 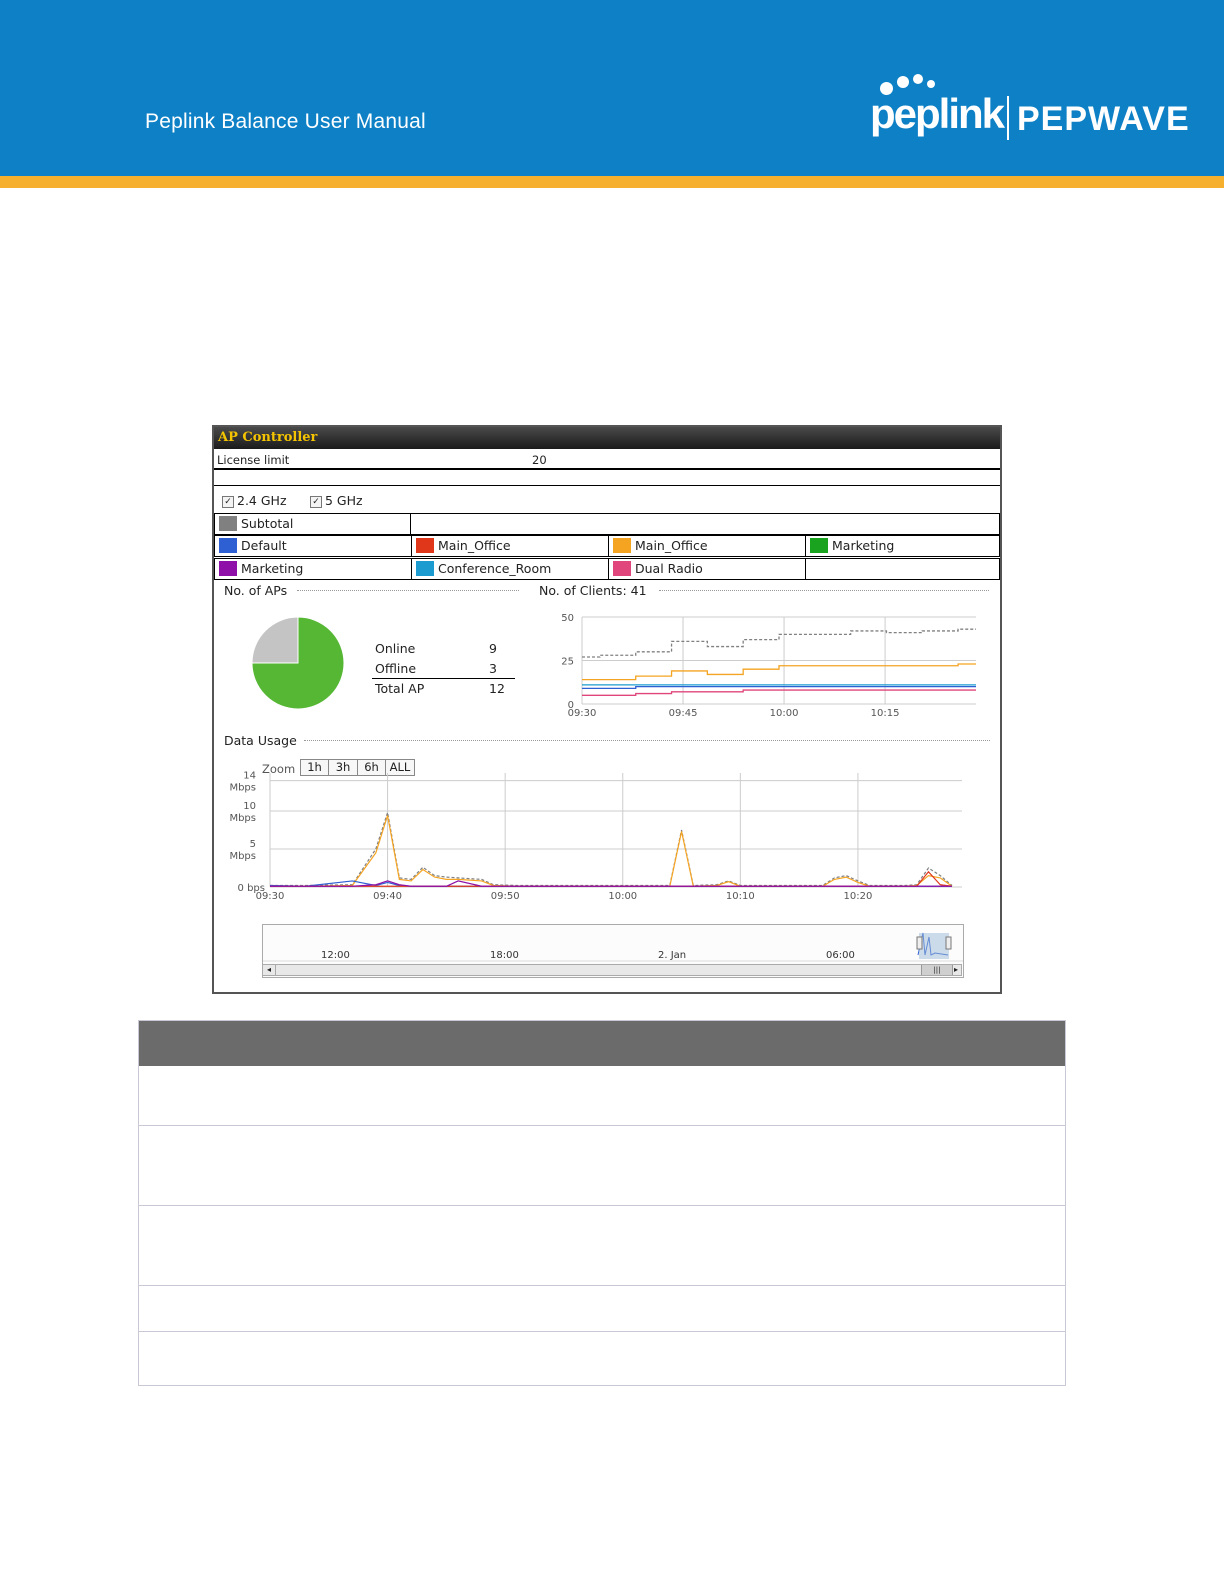 I want to click on legend-item-default: Default, so click(x=313, y=546).